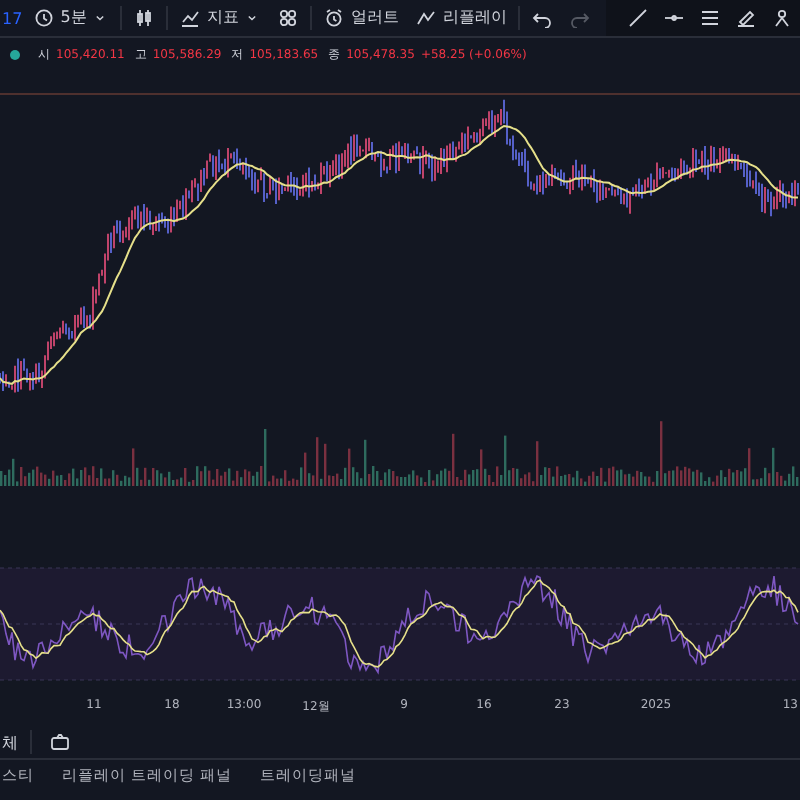  What do you see at coordinates (361, 18) in the screenshot?
I see `alert-button: 얼러트` at bounding box center [361, 18].